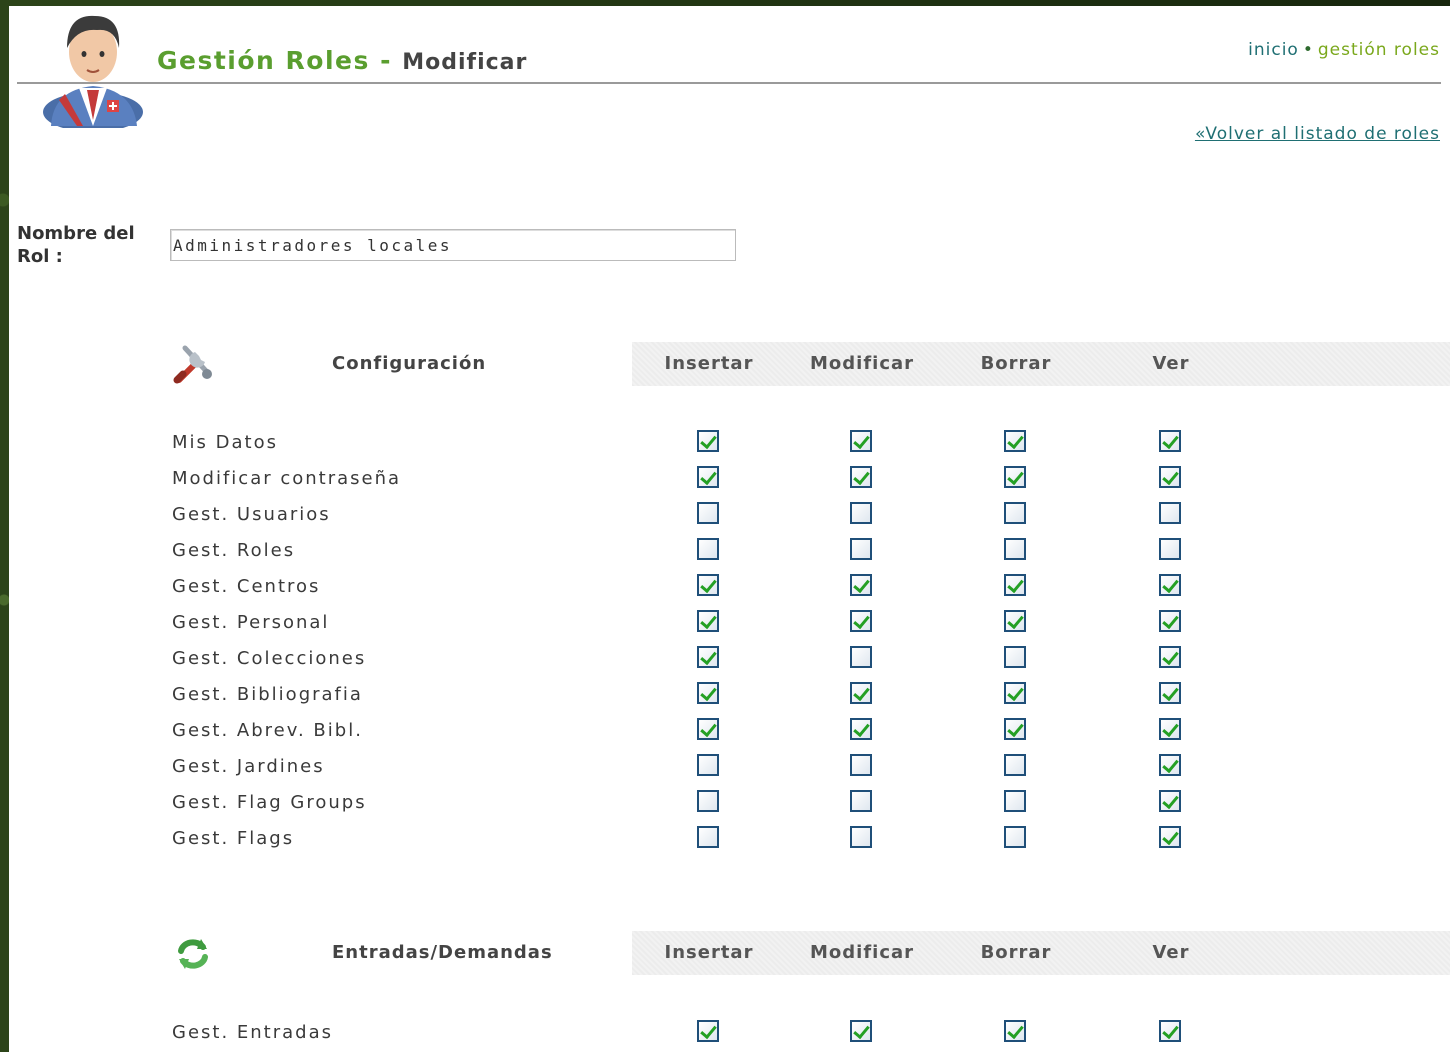  What do you see at coordinates (729, 552) in the screenshot?
I see `permission-row: Gest. Roles` at bounding box center [729, 552].